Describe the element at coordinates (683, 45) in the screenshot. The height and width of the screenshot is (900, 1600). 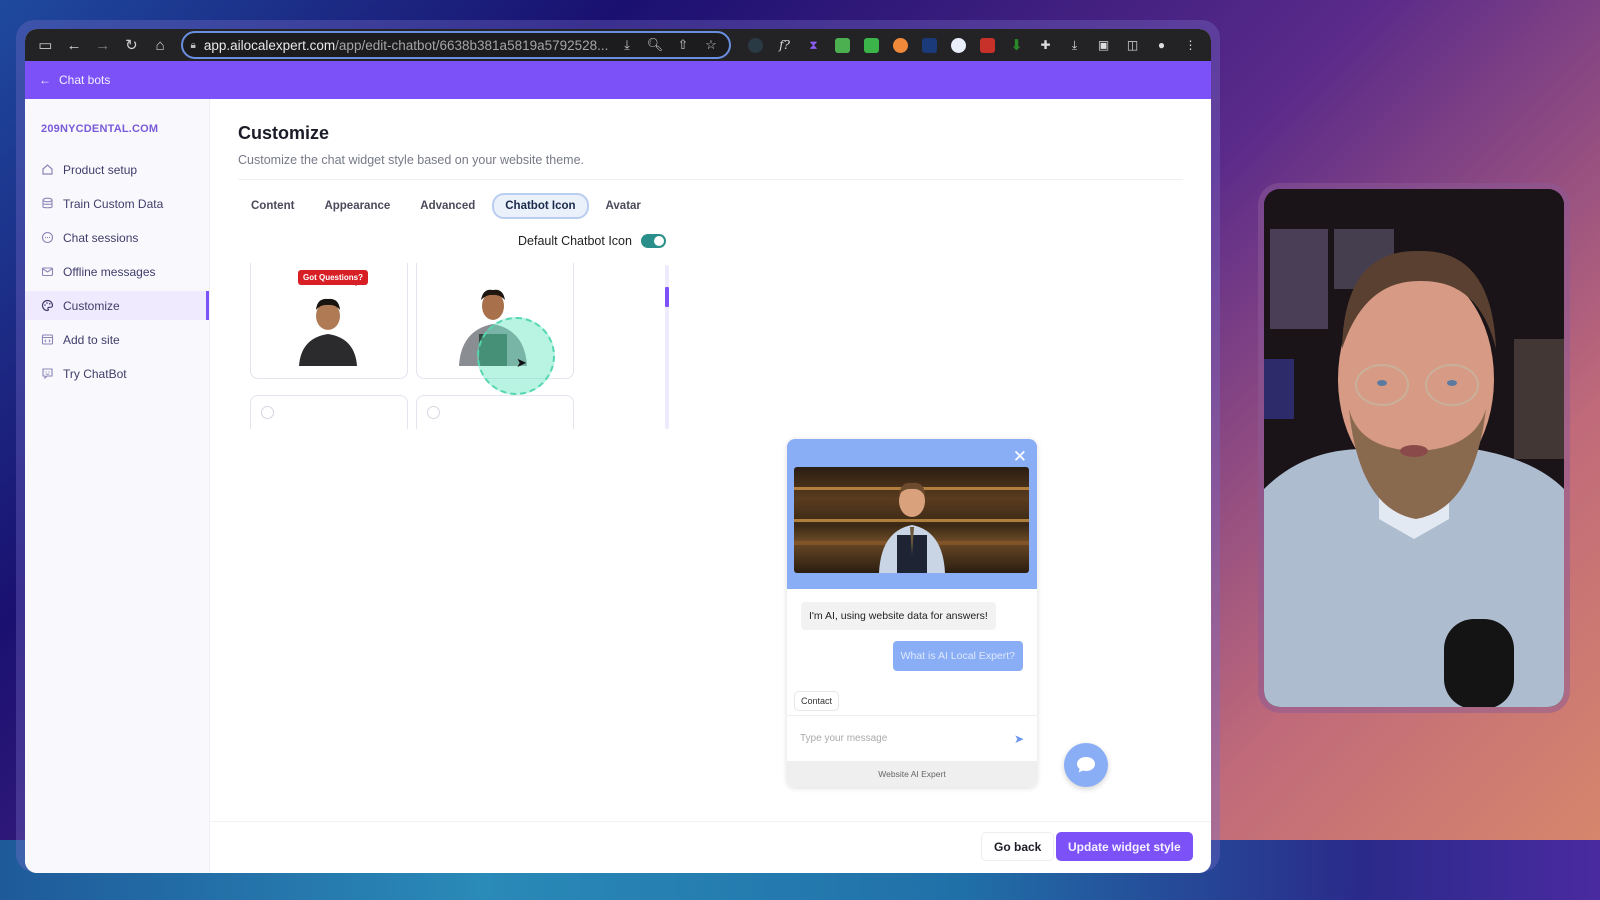
I see `share-icon: ⇧` at that location.